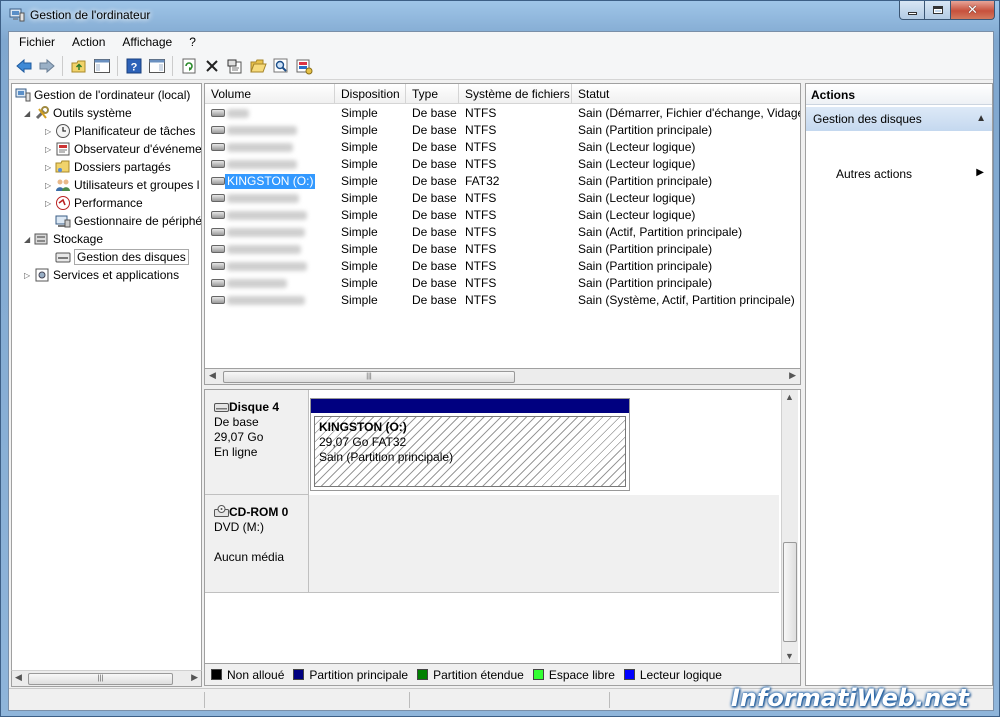  Describe the element at coordinates (645, 266) in the screenshot. I see `cell-status: Sain (Partition principale)` at that location.